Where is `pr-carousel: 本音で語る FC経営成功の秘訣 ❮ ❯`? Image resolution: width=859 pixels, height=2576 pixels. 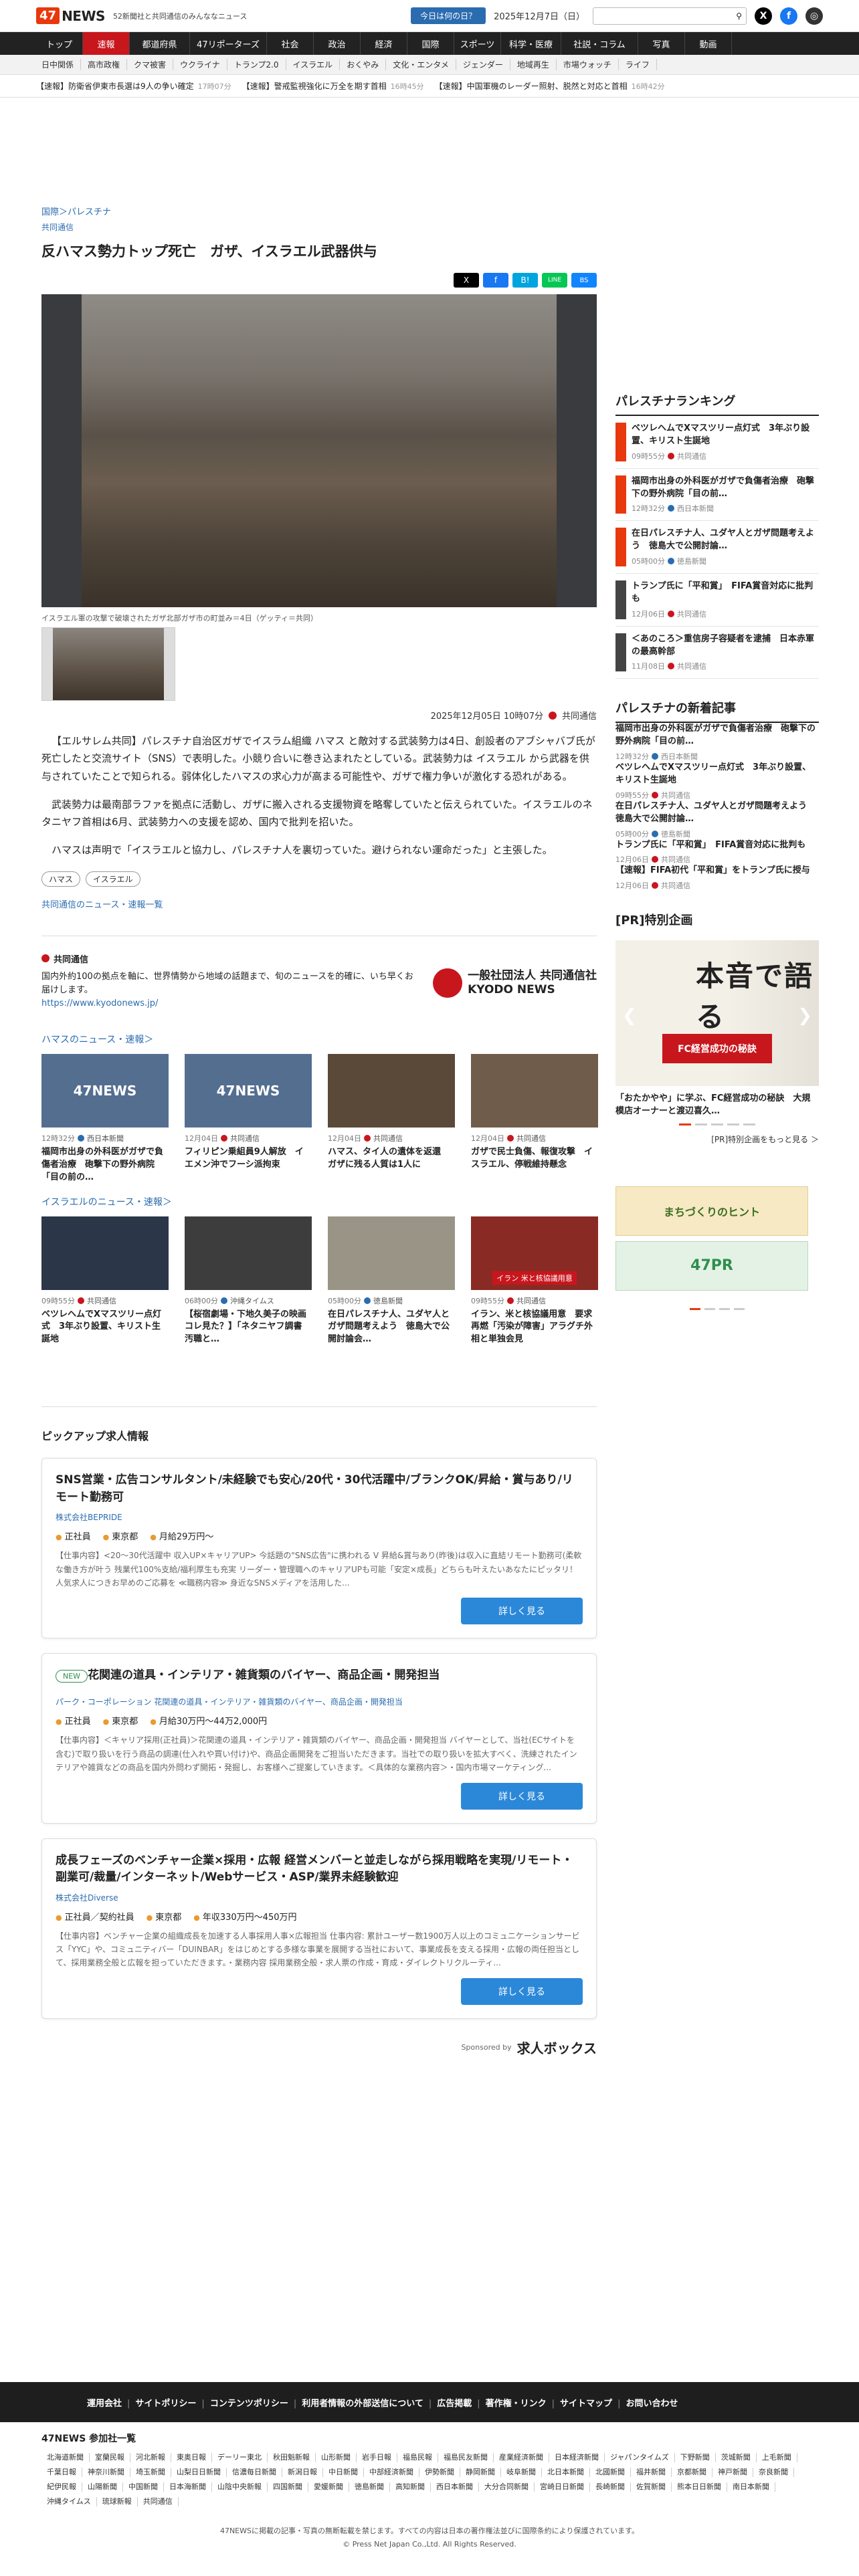
pr-carousel: 本音で語る FC経営成功の秘訣 ❮ ❯ is located at coordinates (717, 1013).